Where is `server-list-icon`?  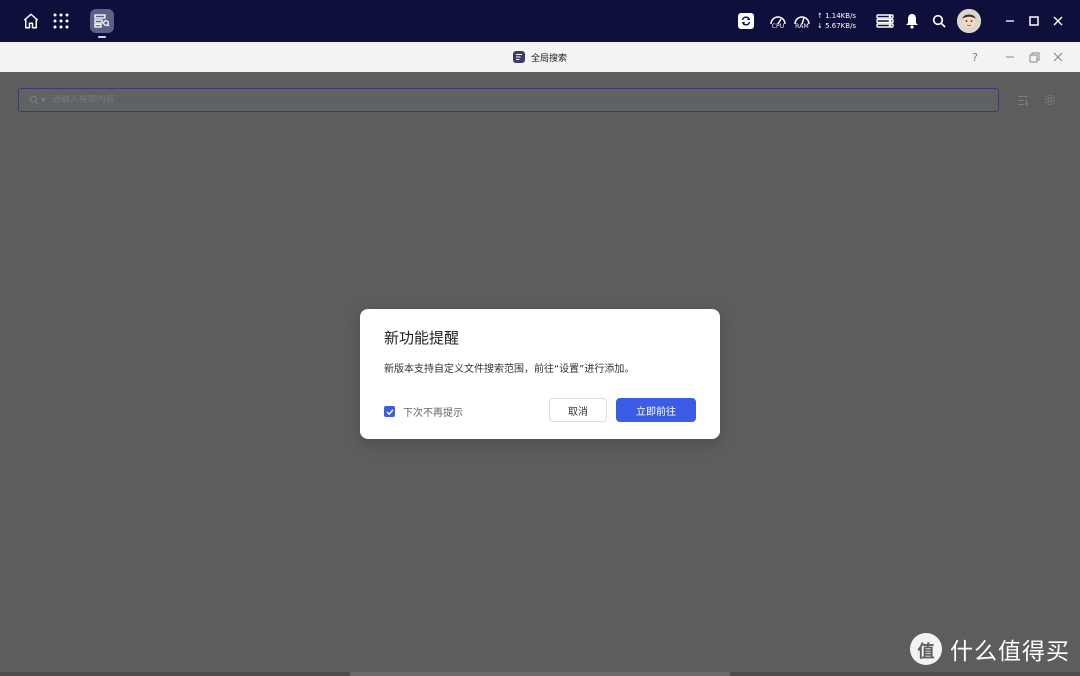
server-list-icon is located at coordinates (885, 21).